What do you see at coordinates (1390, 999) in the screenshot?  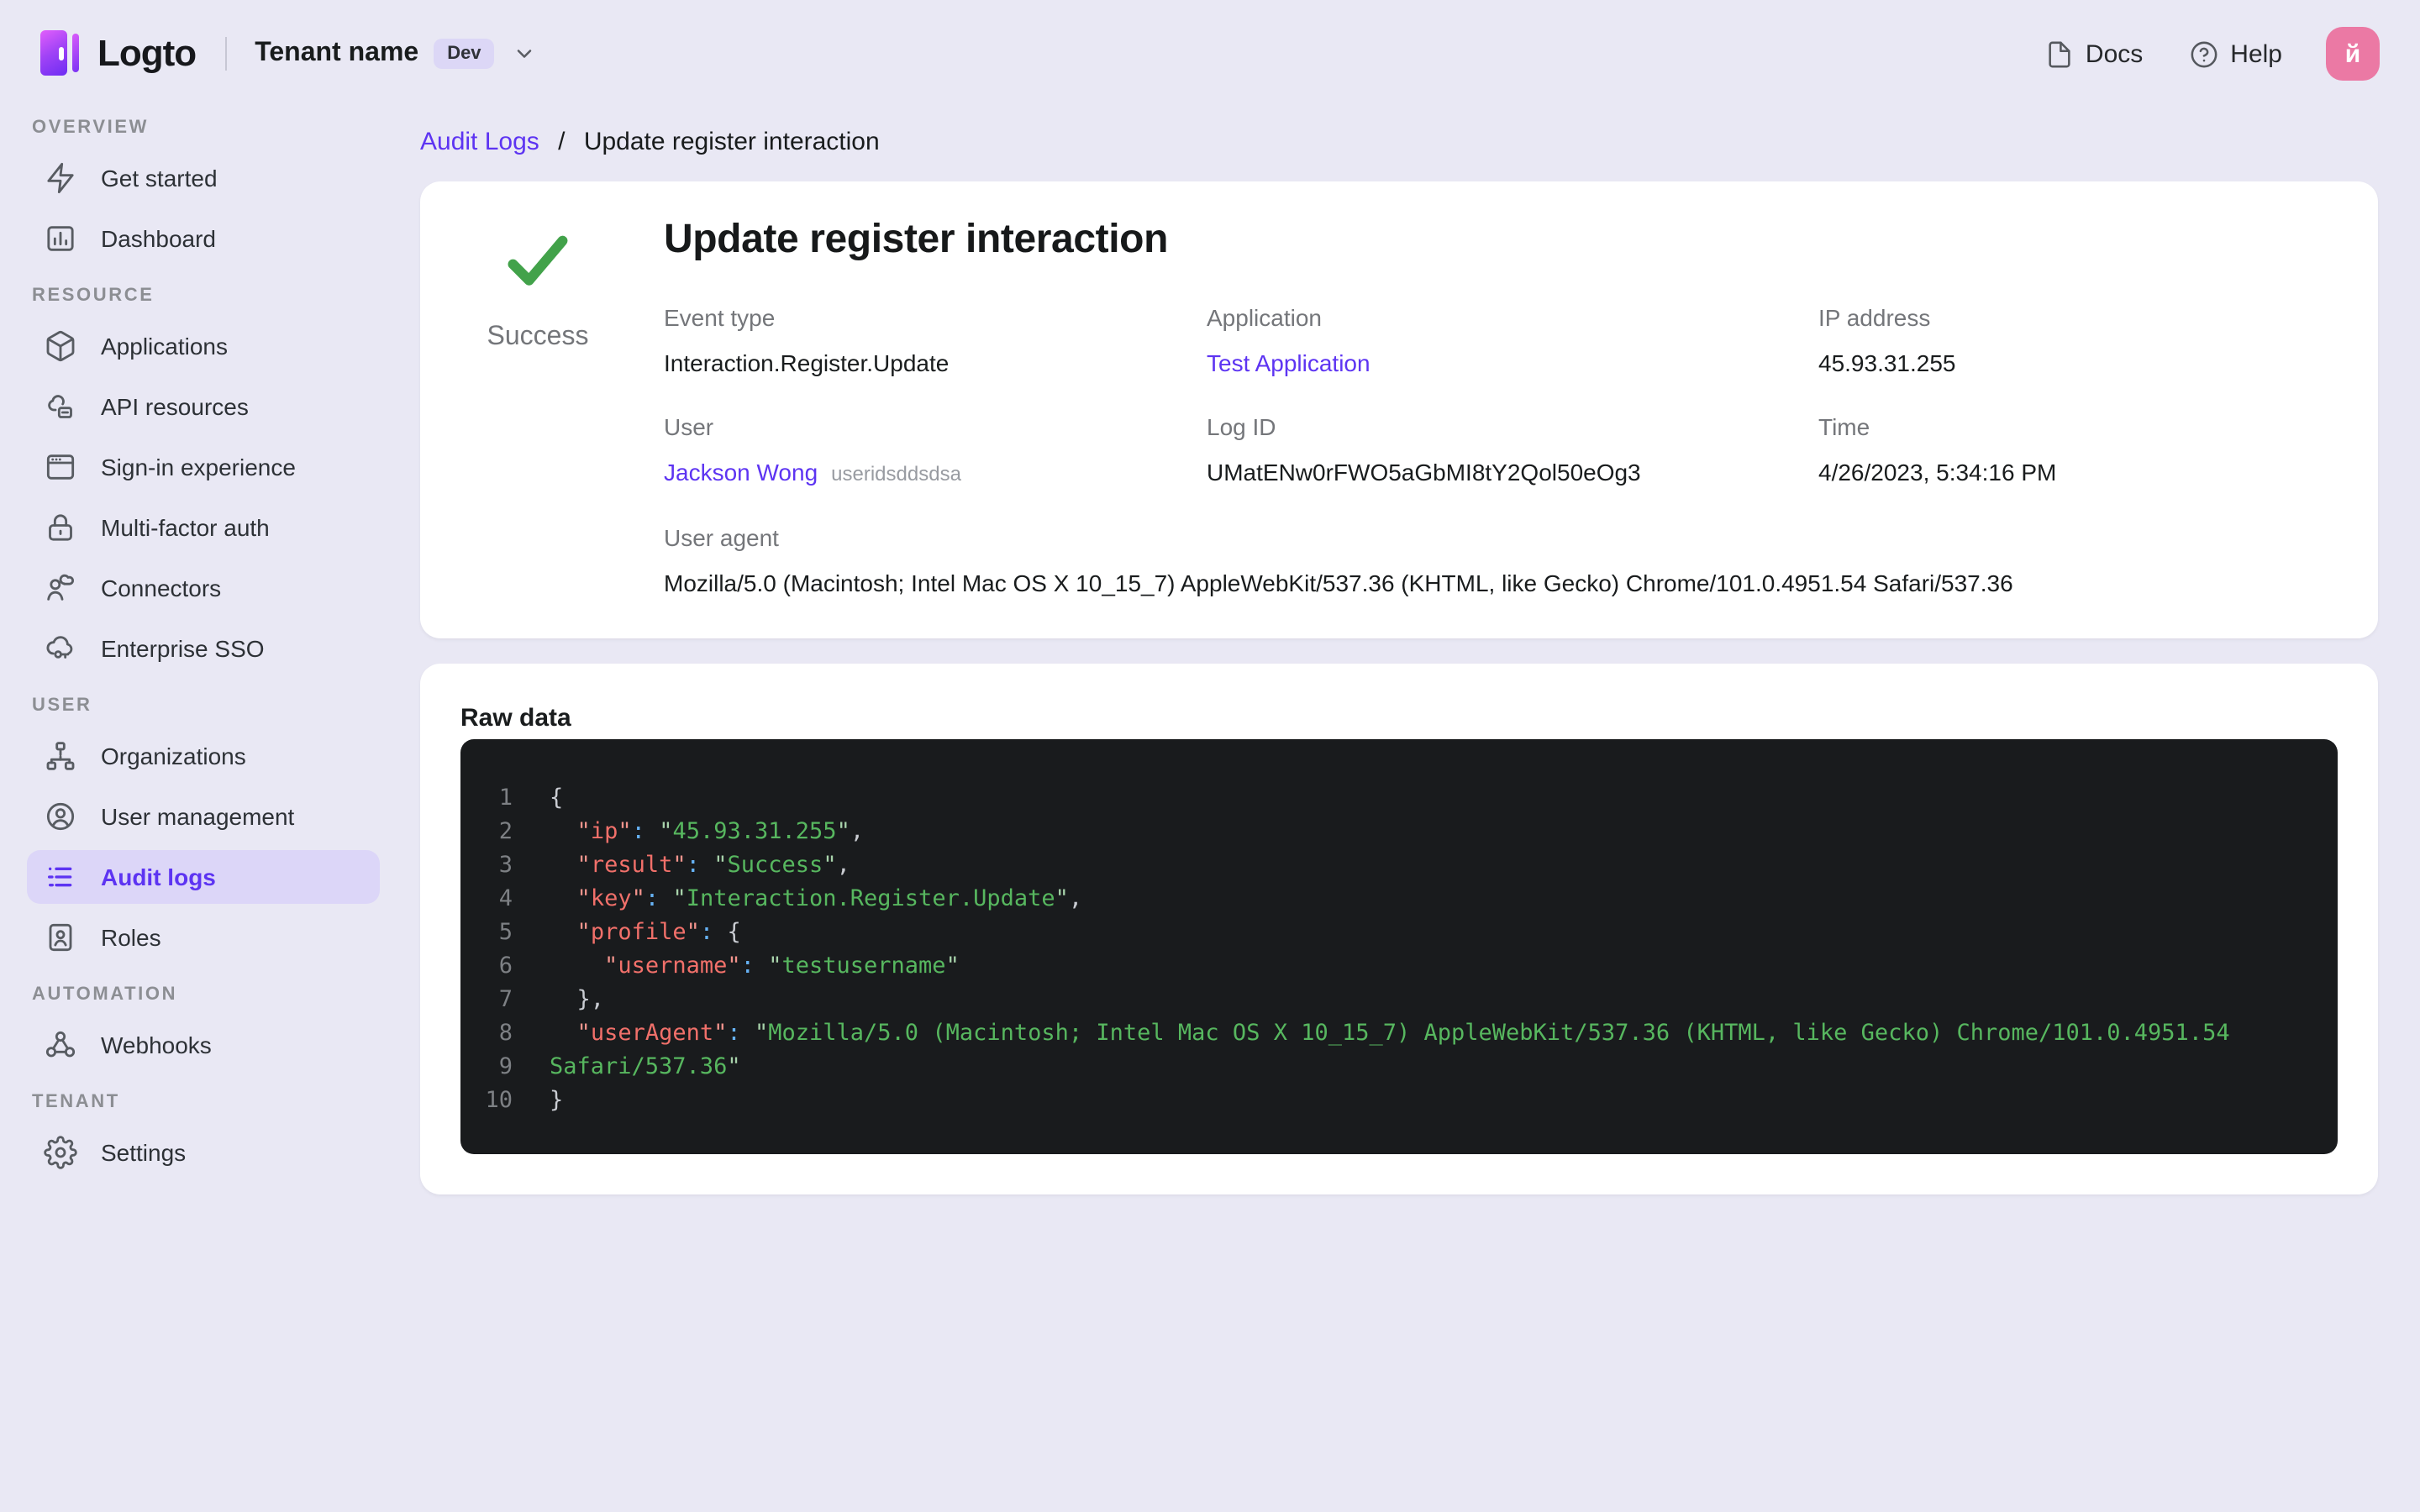 I see `code-line: 7 },` at bounding box center [1390, 999].